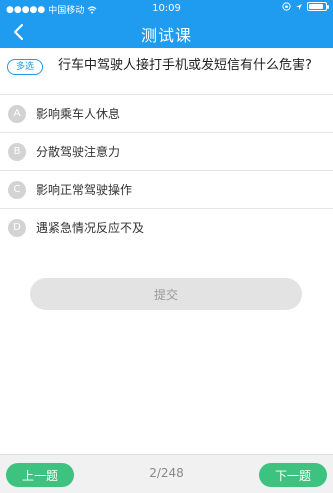 The width and height of the screenshot is (333, 493). What do you see at coordinates (78, 114) in the screenshot?
I see `option-text: 影响乘车人休息` at bounding box center [78, 114].